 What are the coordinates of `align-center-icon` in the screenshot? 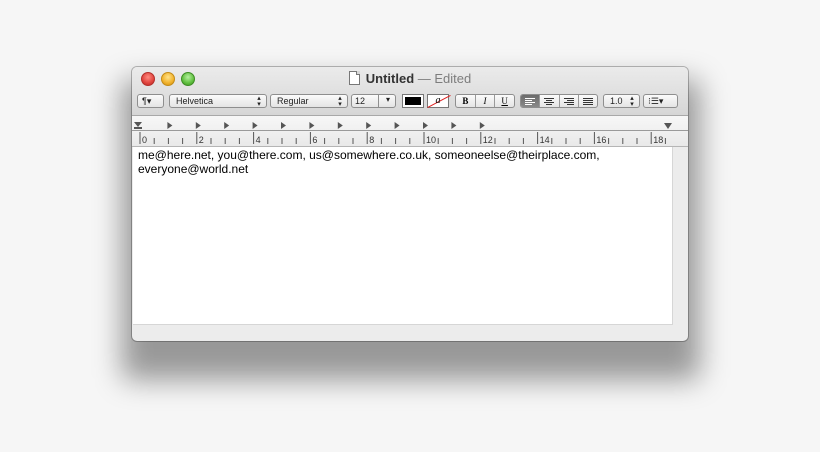 It's located at (549, 101).